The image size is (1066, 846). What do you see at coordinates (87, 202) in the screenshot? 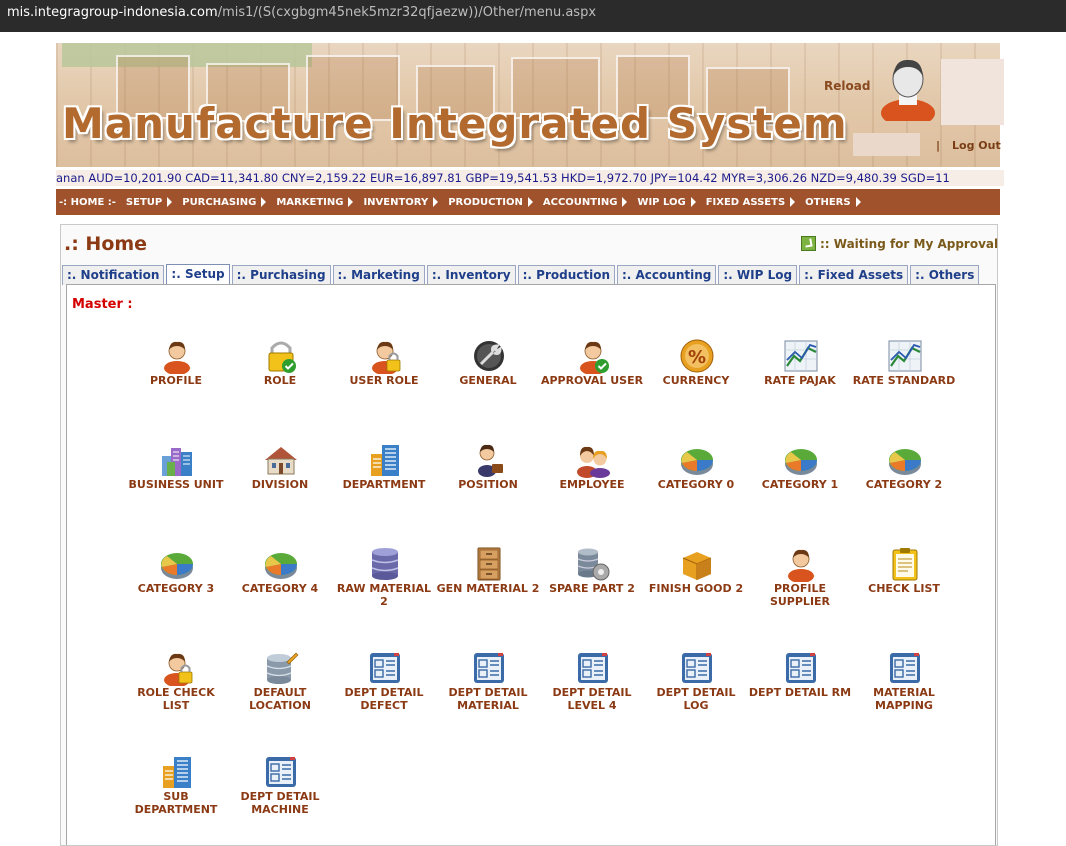
I see `nav-item-home: -: HOME :-` at bounding box center [87, 202].